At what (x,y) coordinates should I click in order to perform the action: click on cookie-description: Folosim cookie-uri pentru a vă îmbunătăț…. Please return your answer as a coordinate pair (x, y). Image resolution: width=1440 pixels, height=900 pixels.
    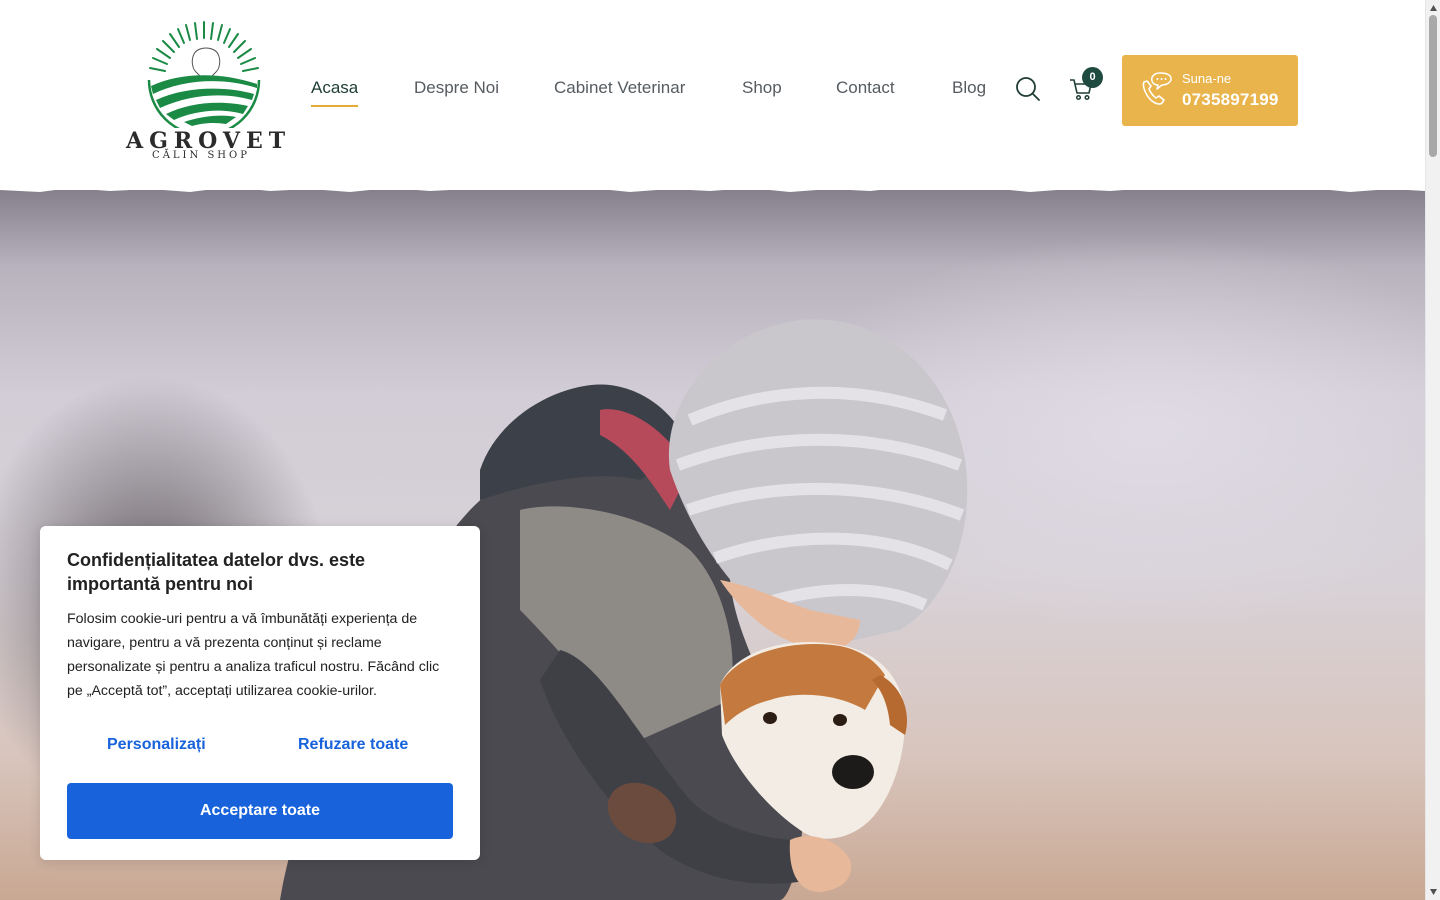
    Looking at the image, I should click on (253, 655).